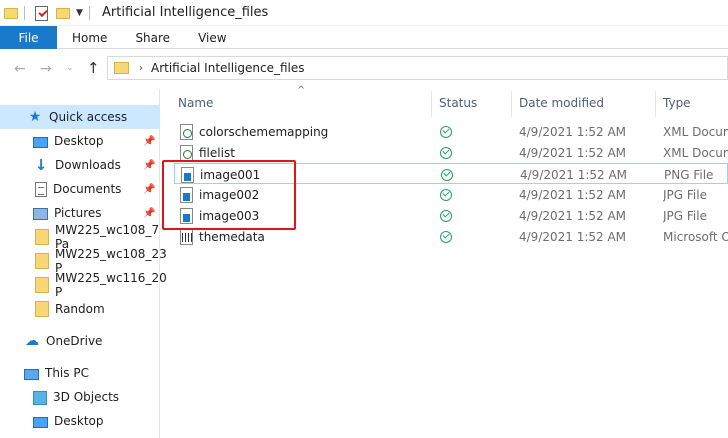 Image resolution: width=728 pixels, height=438 pixels. Describe the element at coordinates (88, 165) in the screenshot. I see `sidebar-item-label: Downloads` at that location.